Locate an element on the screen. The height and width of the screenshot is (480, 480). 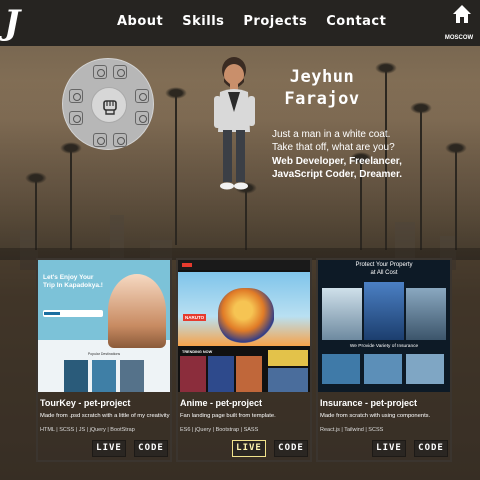
fist-icon is located at coordinates (110, 107).